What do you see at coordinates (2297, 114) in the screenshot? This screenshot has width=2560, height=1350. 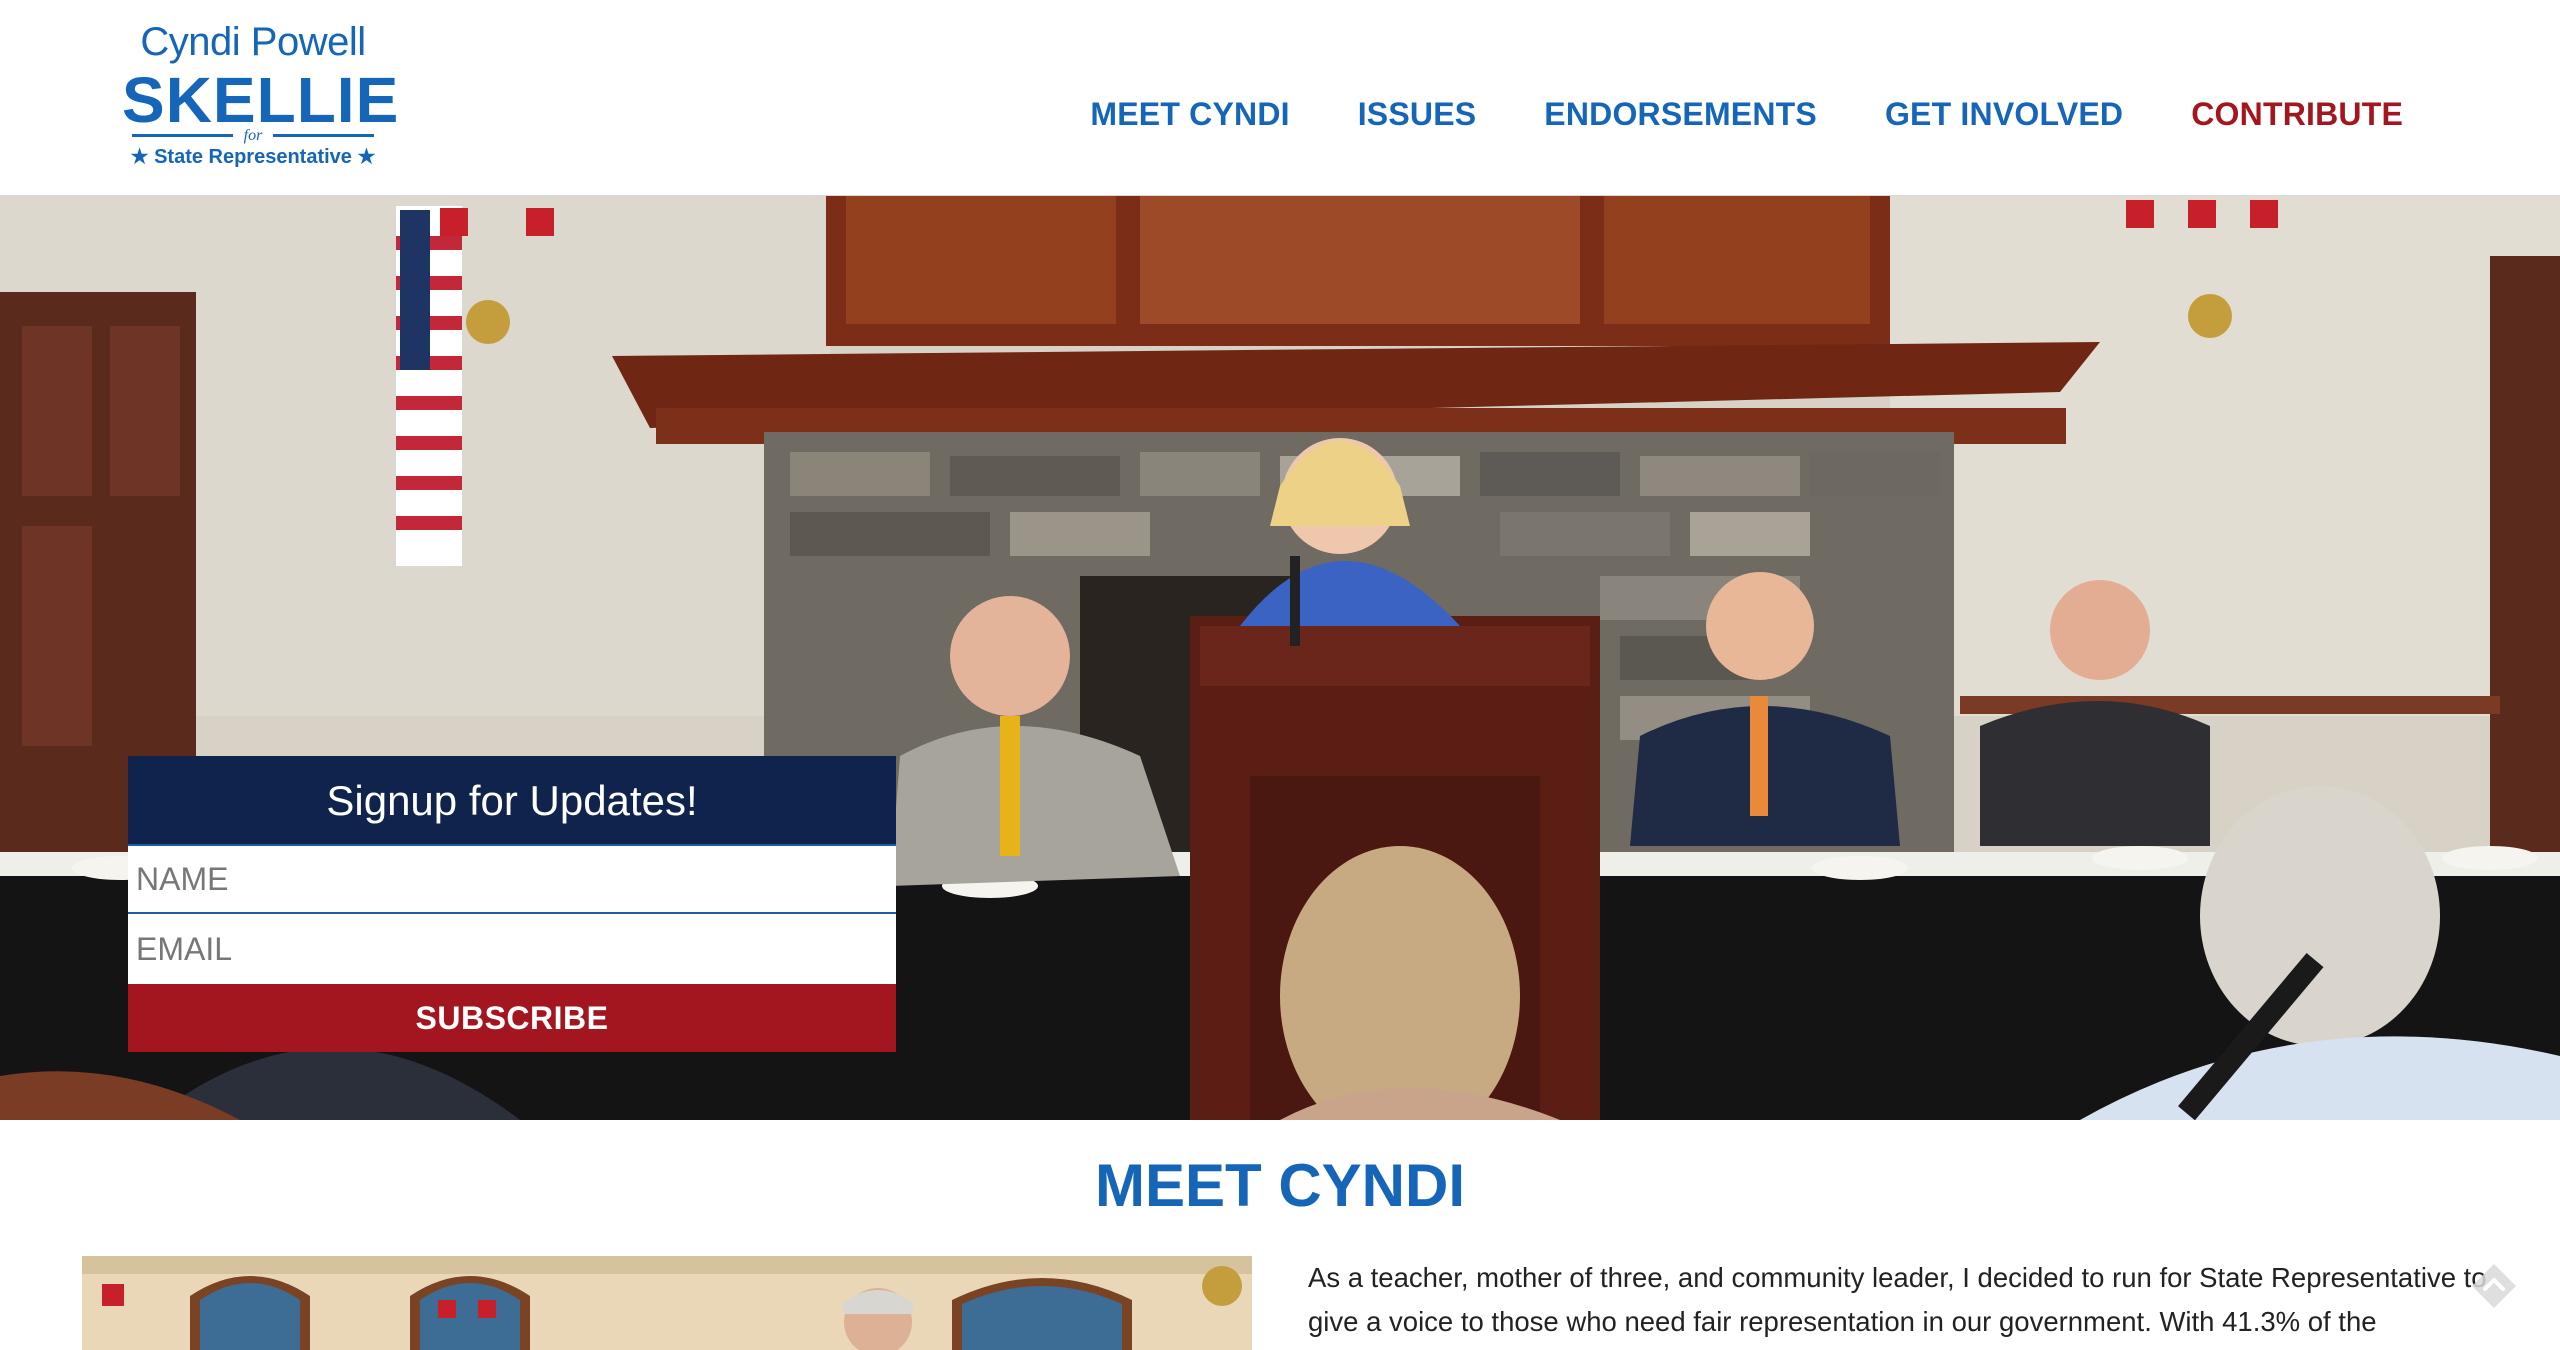 I see `nav-contribute: CONTRIBUTE` at bounding box center [2297, 114].